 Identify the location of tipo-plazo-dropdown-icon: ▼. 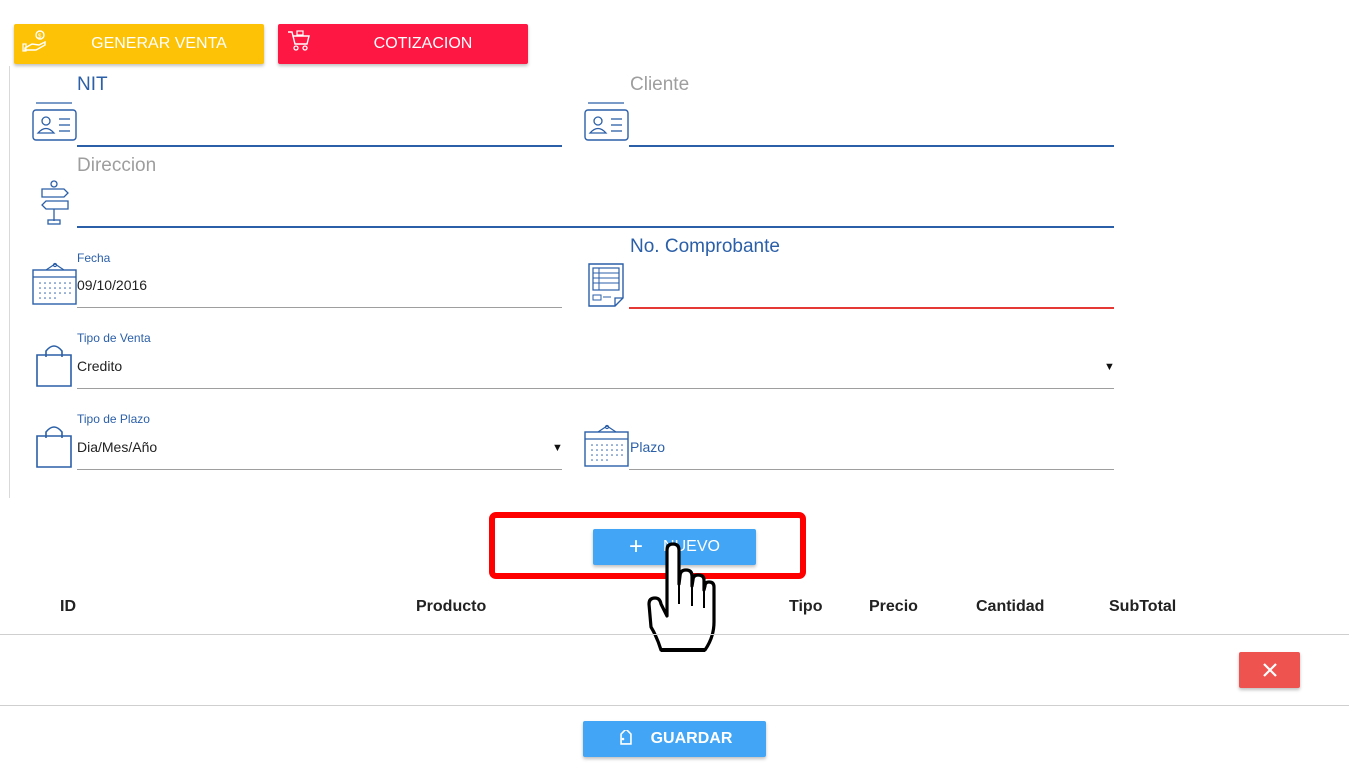
(557, 448).